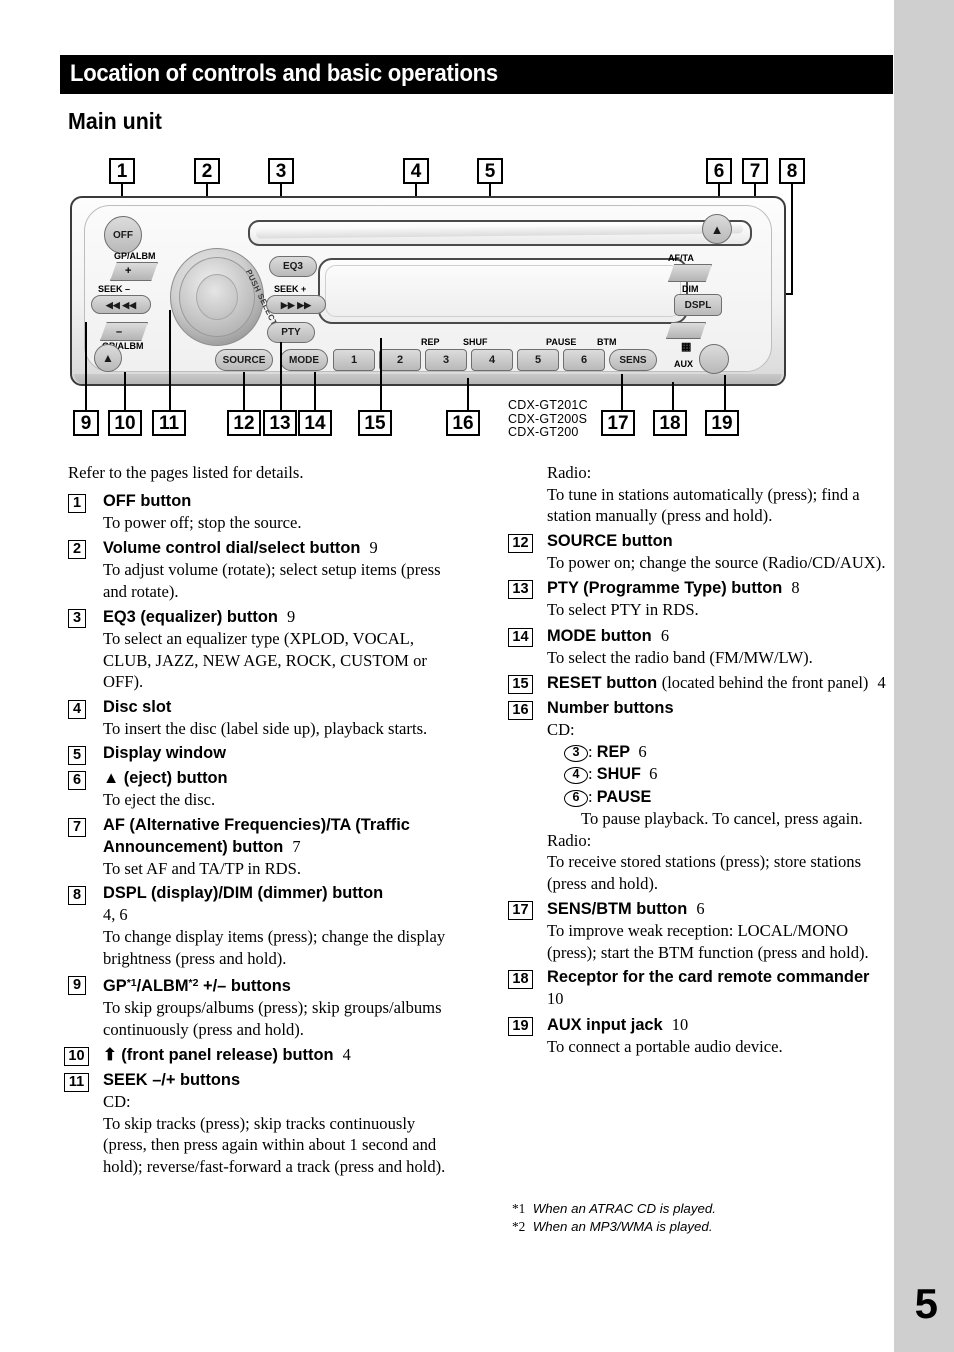  Describe the element at coordinates (243, 904) in the screenshot. I see `item-title: DSPL (display)/DIM (dimmer) button 4, 6` at that location.